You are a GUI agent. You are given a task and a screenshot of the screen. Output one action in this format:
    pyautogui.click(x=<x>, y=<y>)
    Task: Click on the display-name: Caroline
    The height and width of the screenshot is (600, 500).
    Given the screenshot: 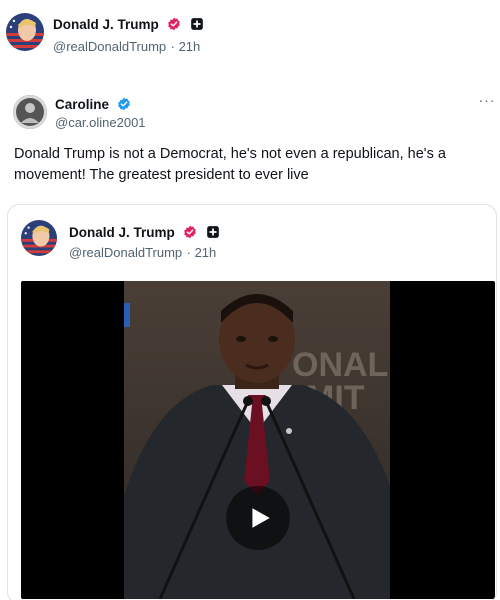 What is the action you would take?
    pyautogui.click(x=82, y=104)
    